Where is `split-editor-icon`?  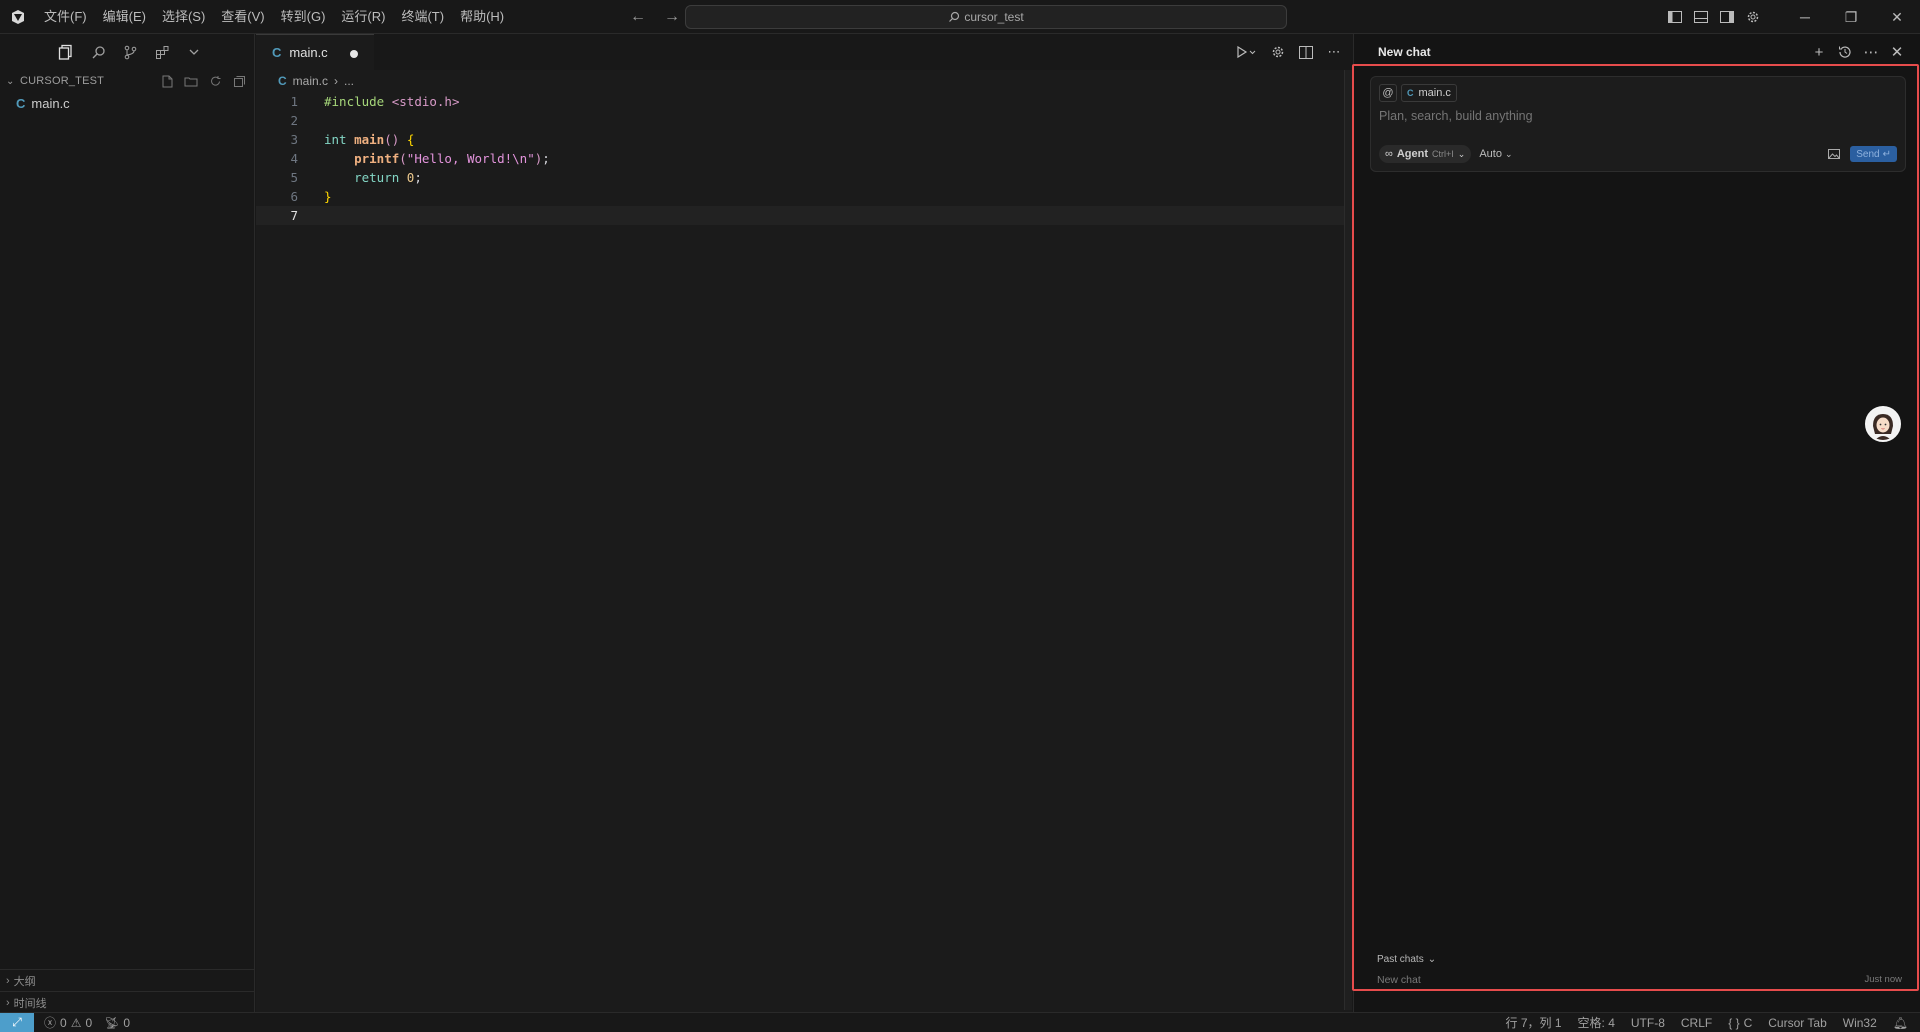 split-editor-icon is located at coordinates (1306, 52).